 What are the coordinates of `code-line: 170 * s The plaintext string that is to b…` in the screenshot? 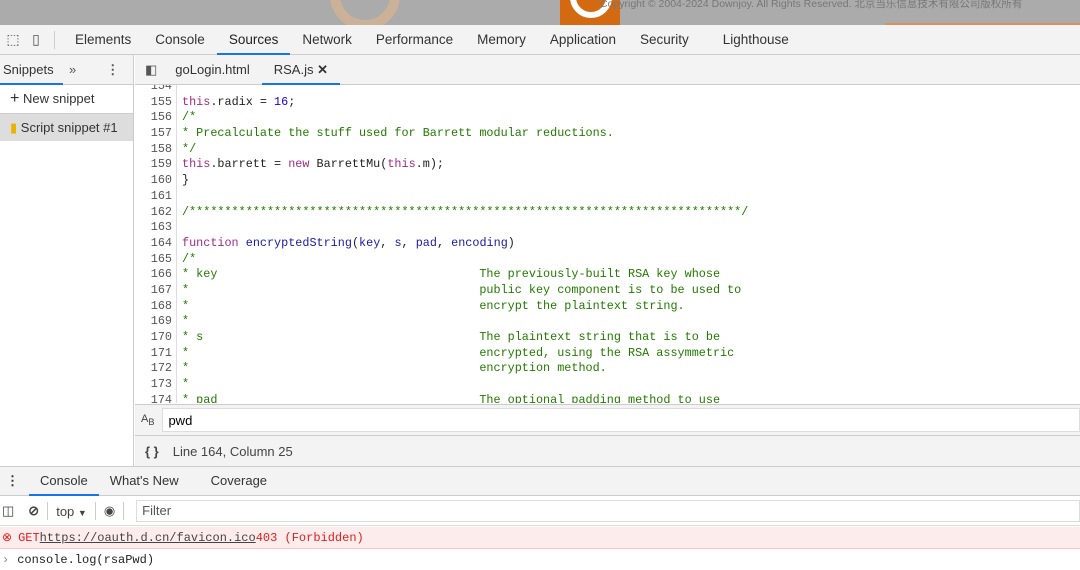 It's located at (607, 338).